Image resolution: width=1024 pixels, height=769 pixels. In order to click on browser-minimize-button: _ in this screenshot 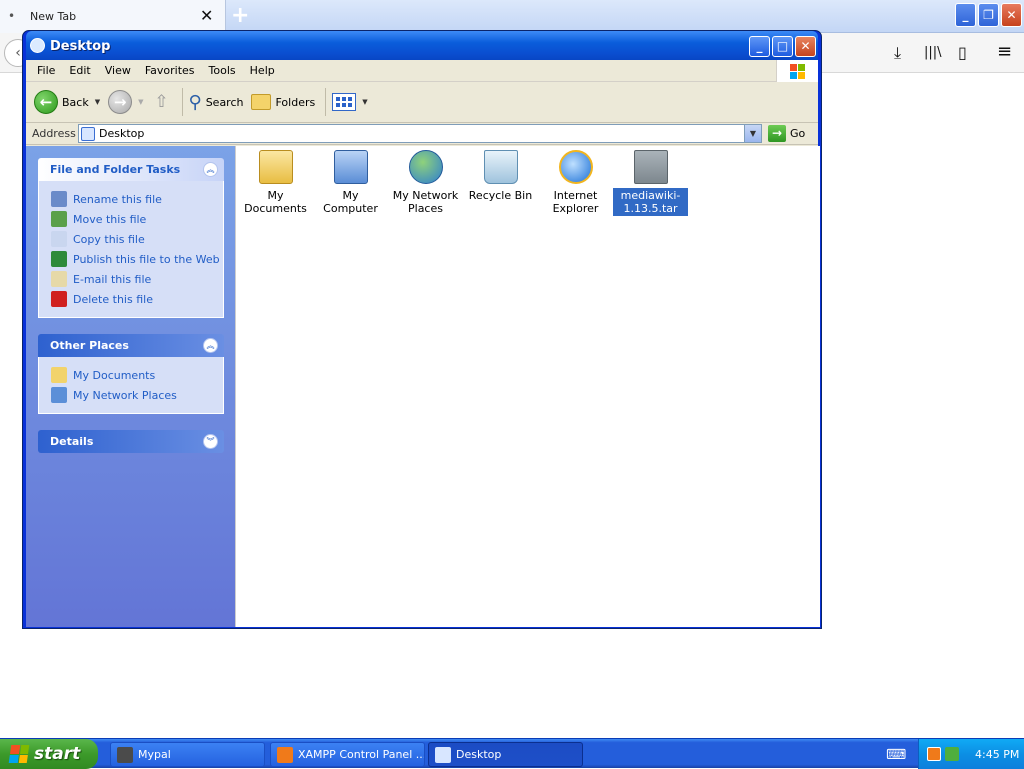, I will do `click(965, 15)`.